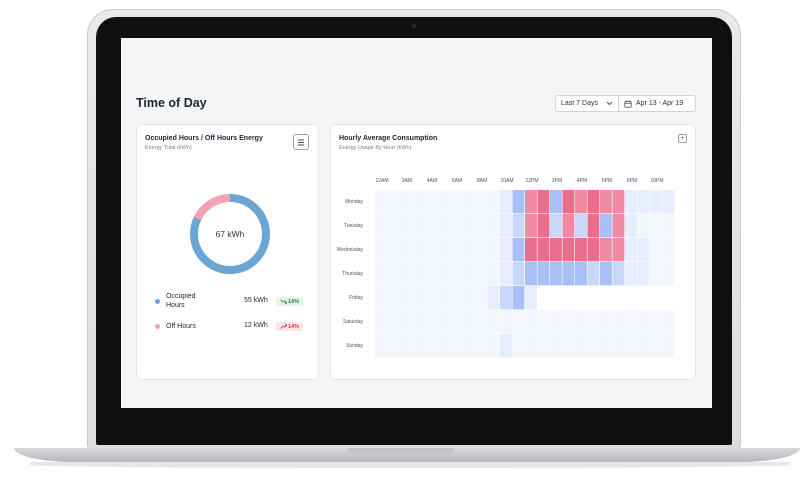 Image resolution: width=800 pixels, height=485 pixels. I want to click on date-range-picker: Apr 13 - Apr 19, so click(657, 103).